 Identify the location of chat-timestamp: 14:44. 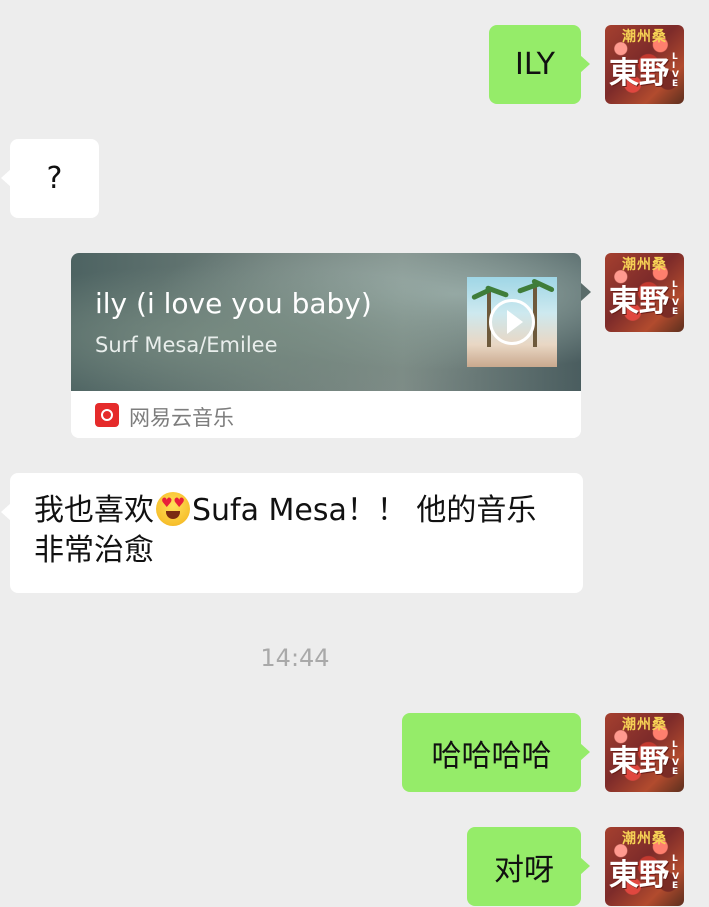
(295, 658).